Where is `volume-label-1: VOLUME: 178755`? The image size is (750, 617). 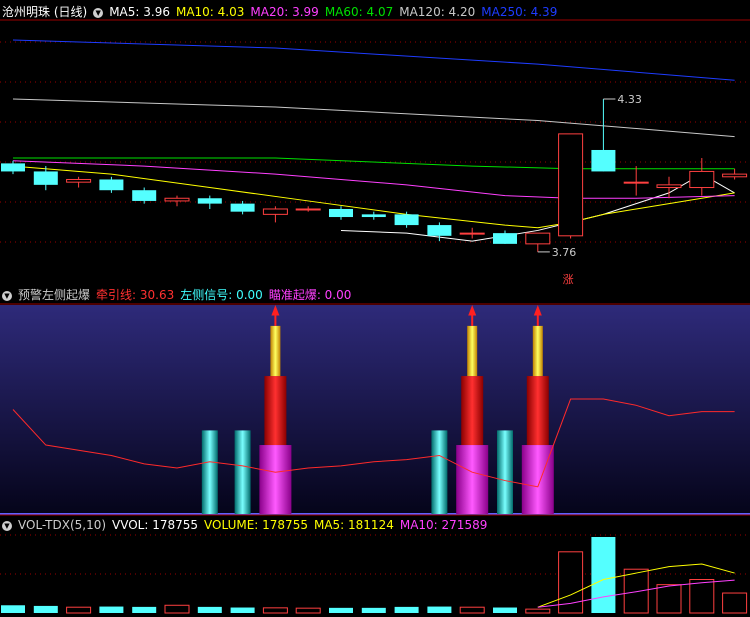 volume-label-1: VOLUME: 178755 is located at coordinates (256, 525).